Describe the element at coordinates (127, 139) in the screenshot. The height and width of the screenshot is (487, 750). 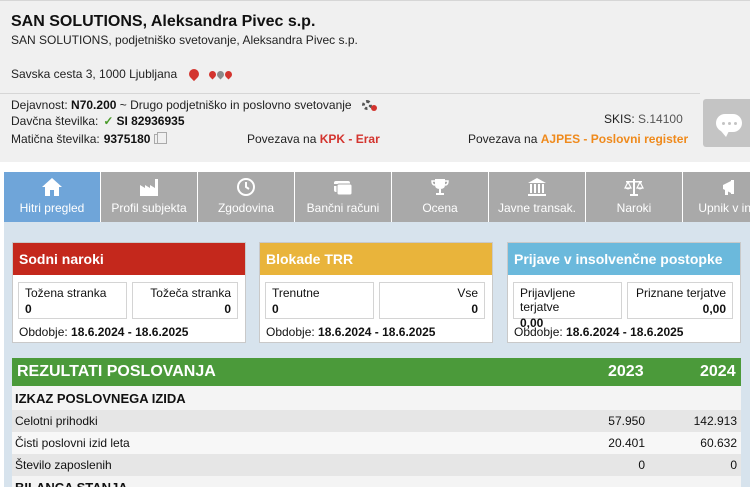
I see `registration-number: 9375180` at that location.